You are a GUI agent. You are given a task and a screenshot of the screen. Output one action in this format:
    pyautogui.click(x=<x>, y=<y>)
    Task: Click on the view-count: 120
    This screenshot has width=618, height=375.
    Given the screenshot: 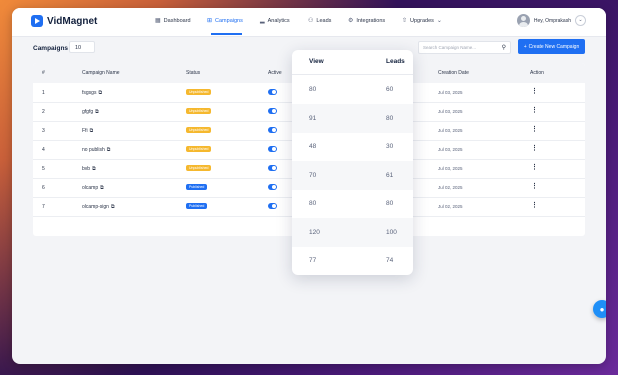 What is the action you would take?
    pyautogui.click(x=314, y=232)
    